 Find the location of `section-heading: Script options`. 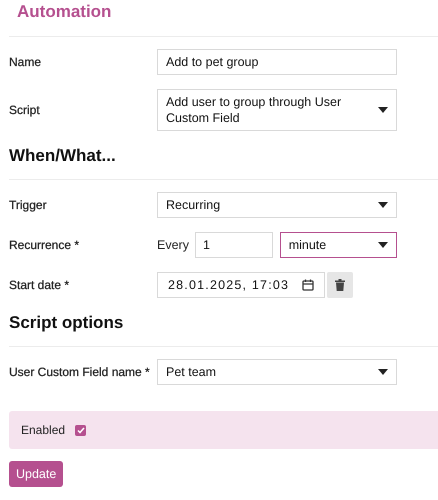

section-heading: Script options is located at coordinates (66, 323).